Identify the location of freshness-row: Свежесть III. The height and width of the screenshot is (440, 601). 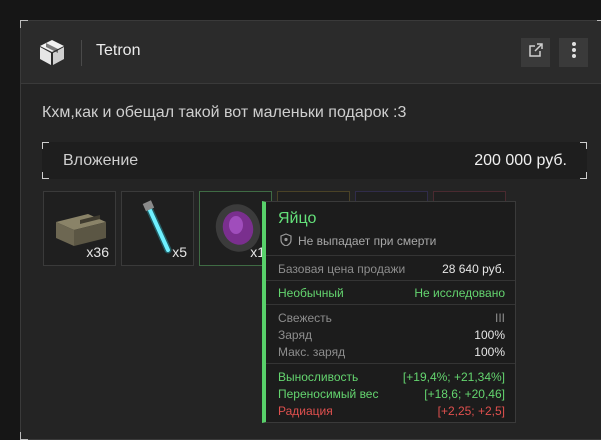
(391, 318).